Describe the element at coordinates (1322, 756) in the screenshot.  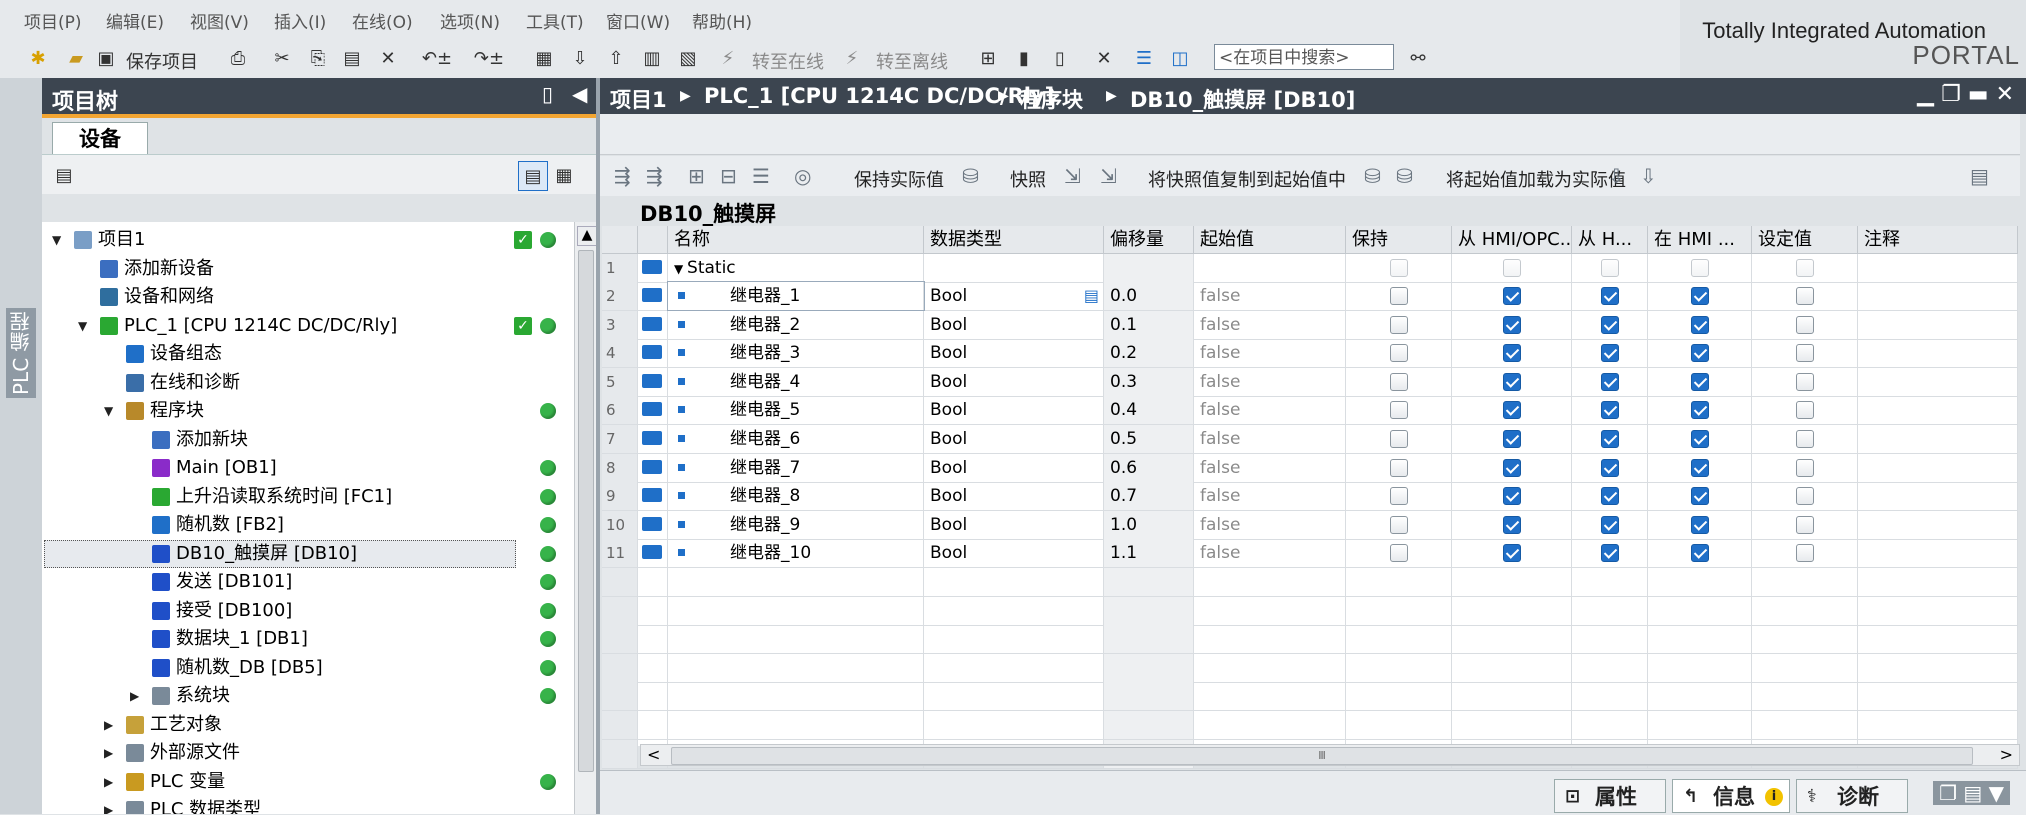
I see `table-hscroll-thumb: Ⅲ` at that location.